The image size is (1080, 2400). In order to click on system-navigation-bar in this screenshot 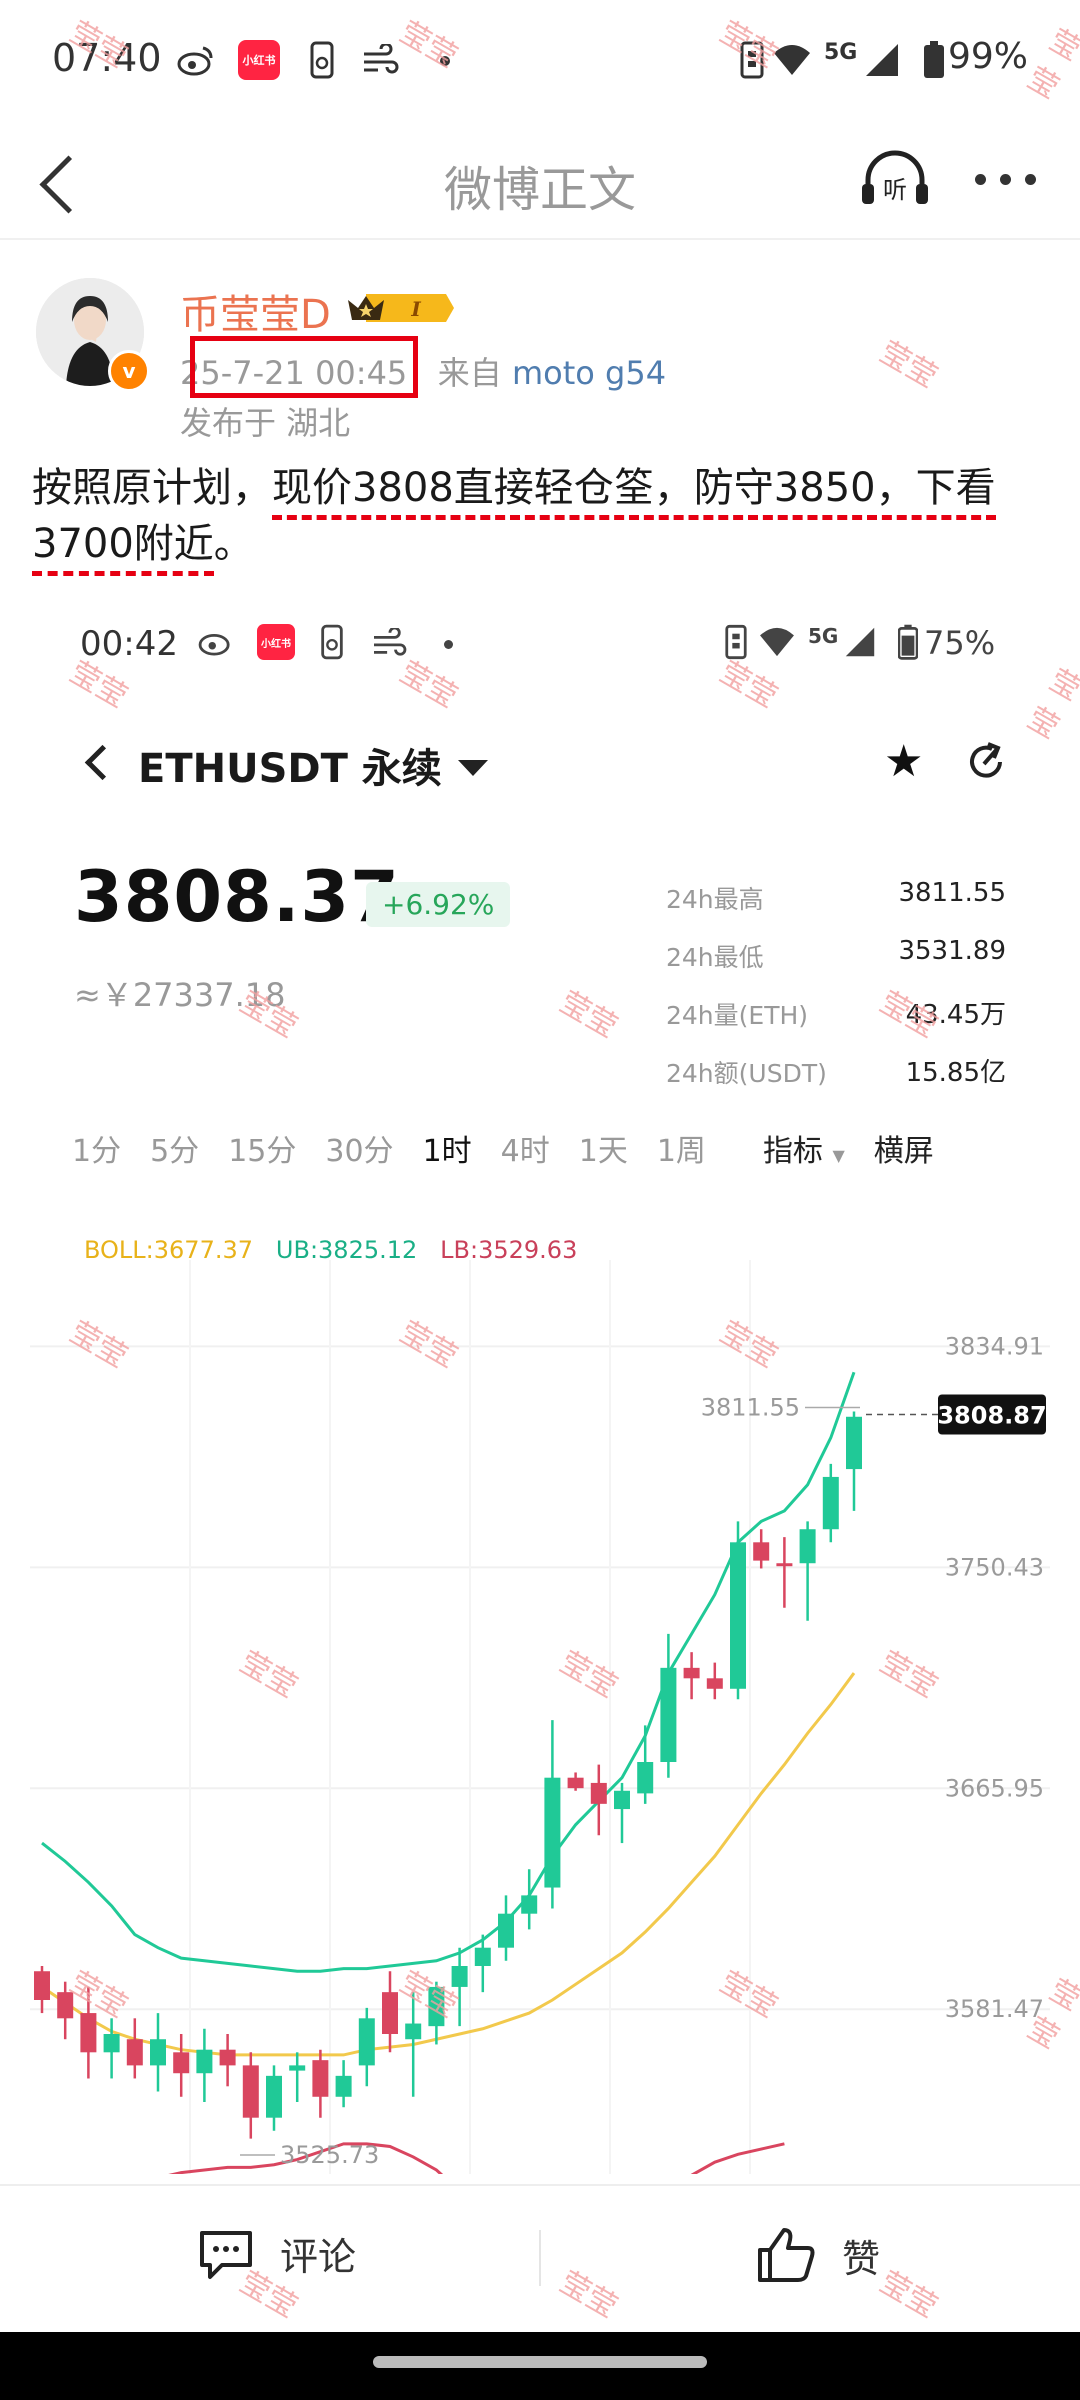, I will do `click(540, 2366)`.